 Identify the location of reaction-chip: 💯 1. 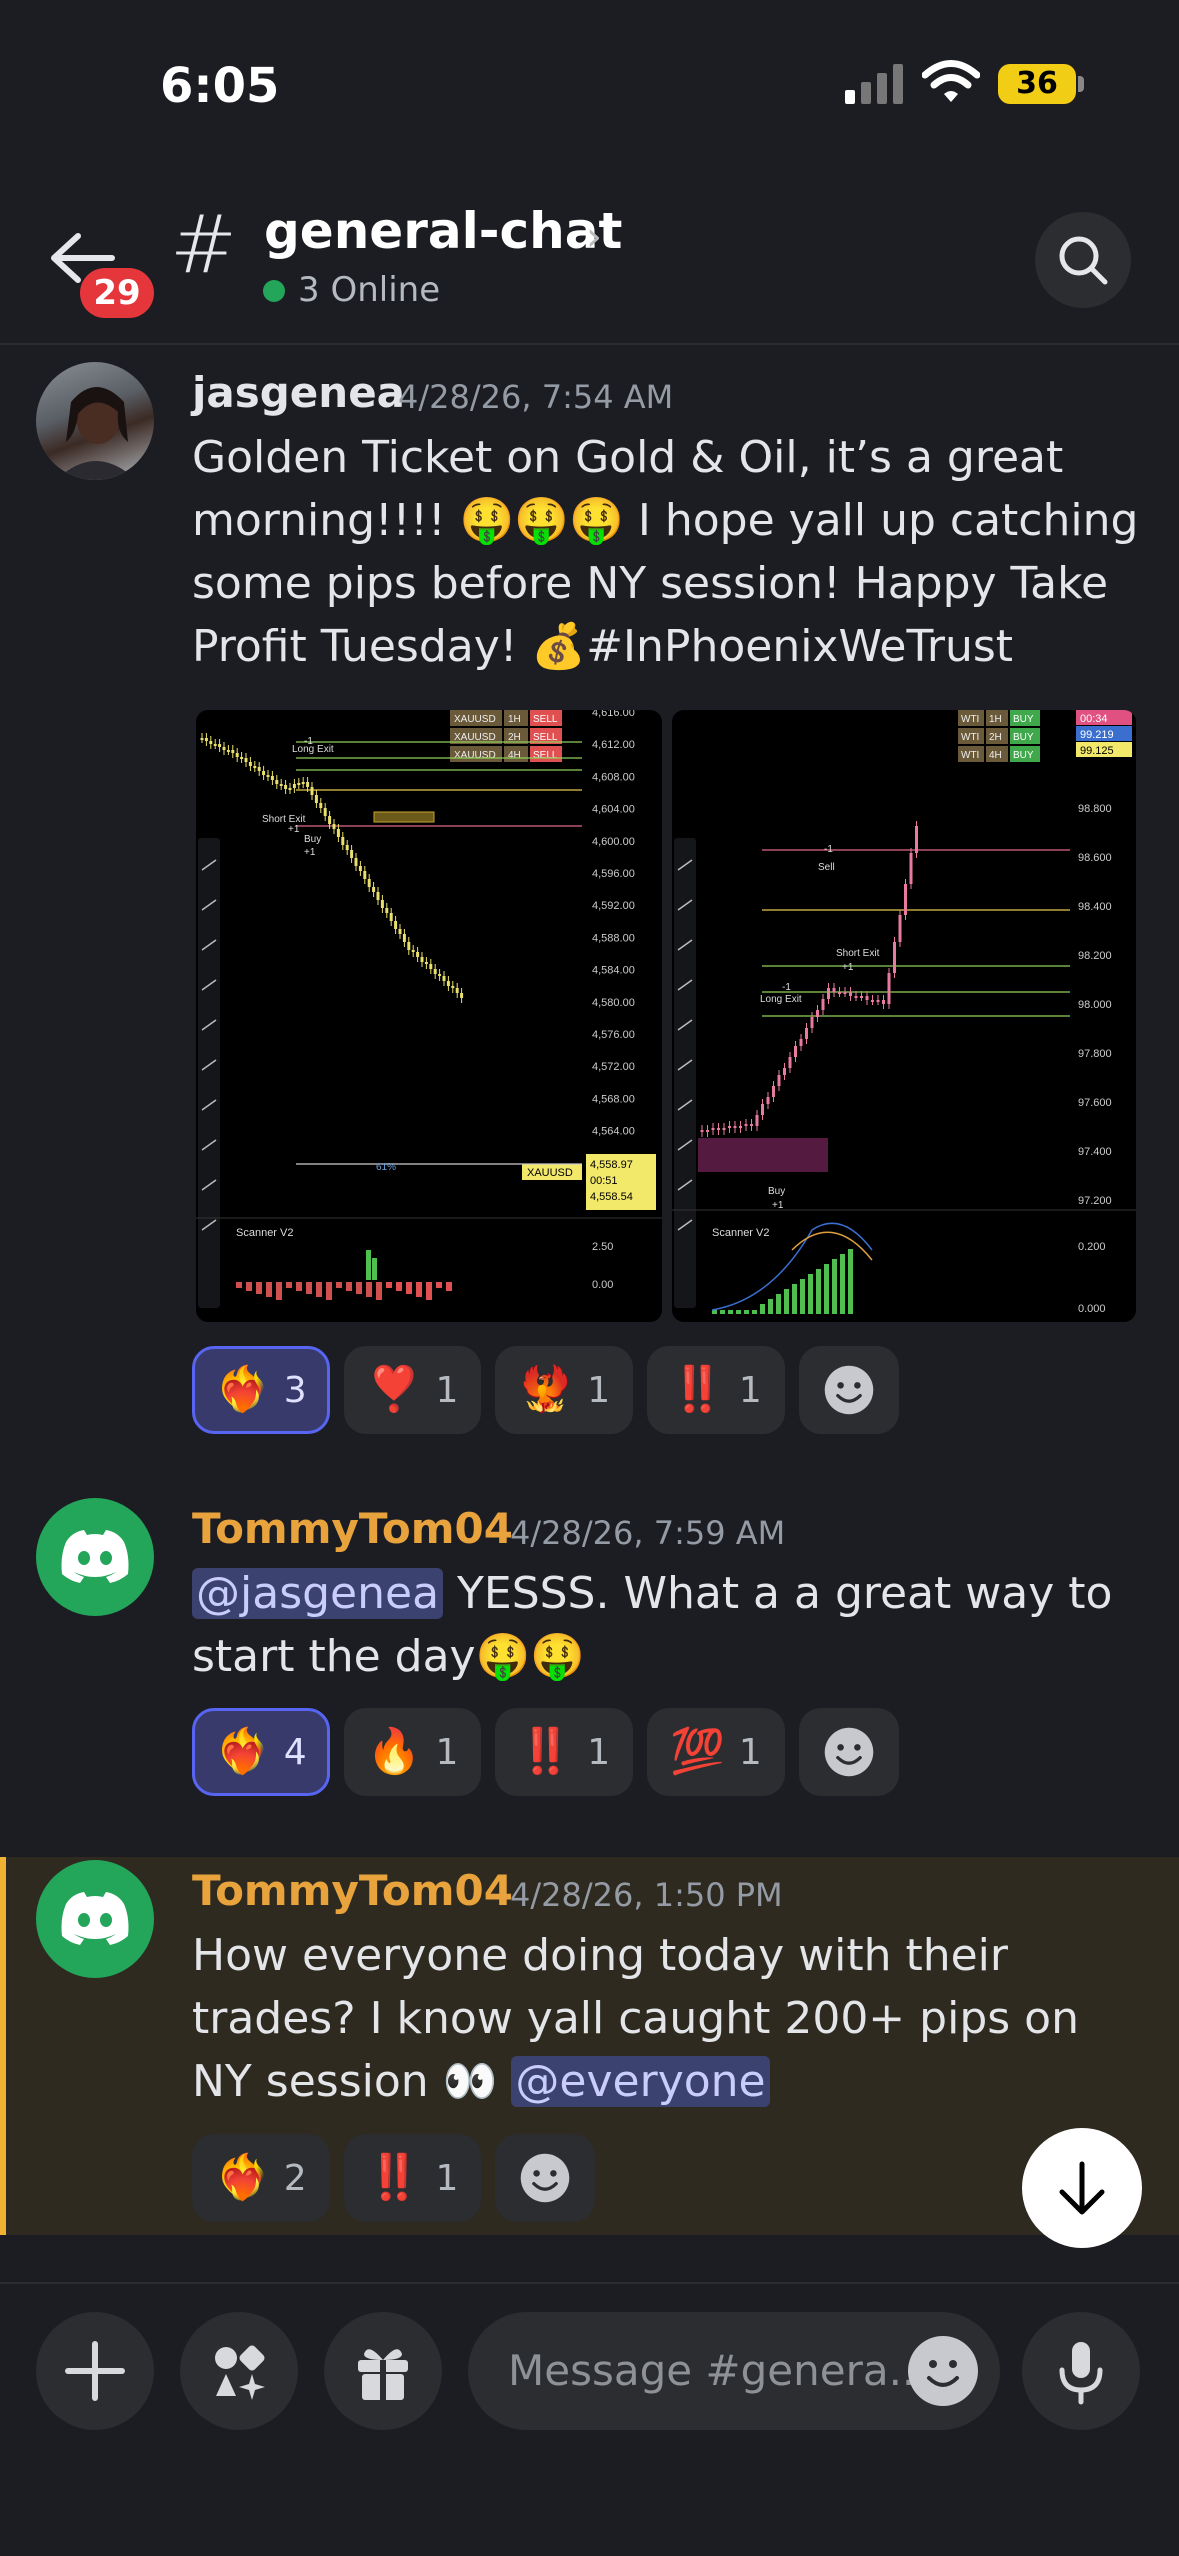
(716, 1752).